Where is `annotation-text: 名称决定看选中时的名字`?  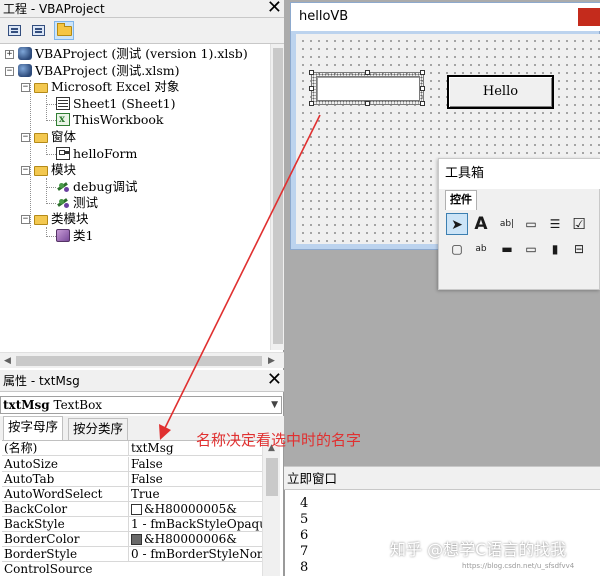
annotation-text: 名称决定看选中时的名字 is located at coordinates (279, 440).